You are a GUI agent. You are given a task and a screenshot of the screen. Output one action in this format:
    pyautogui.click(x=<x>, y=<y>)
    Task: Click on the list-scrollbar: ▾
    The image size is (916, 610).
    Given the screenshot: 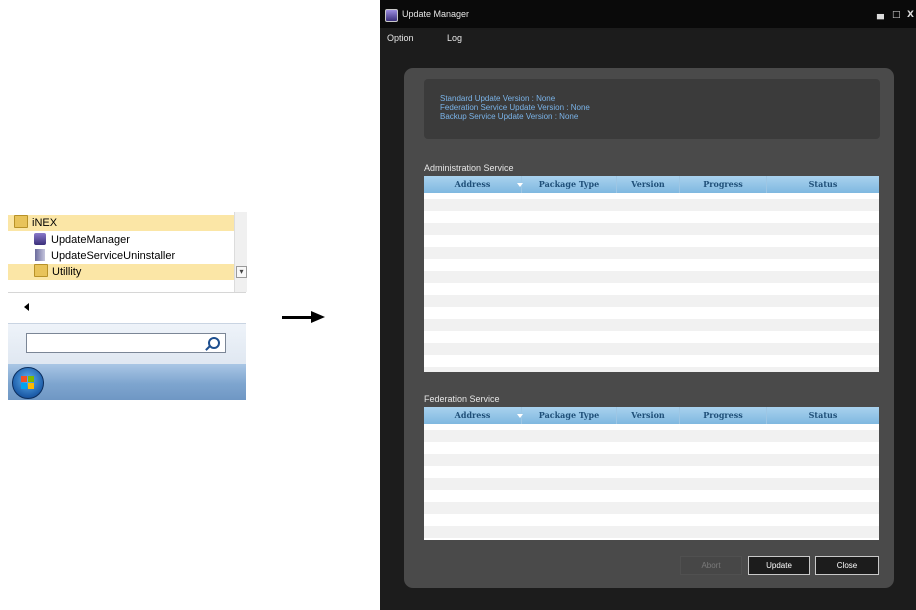 What is the action you would take?
    pyautogui.click(x=240, y=252)
    